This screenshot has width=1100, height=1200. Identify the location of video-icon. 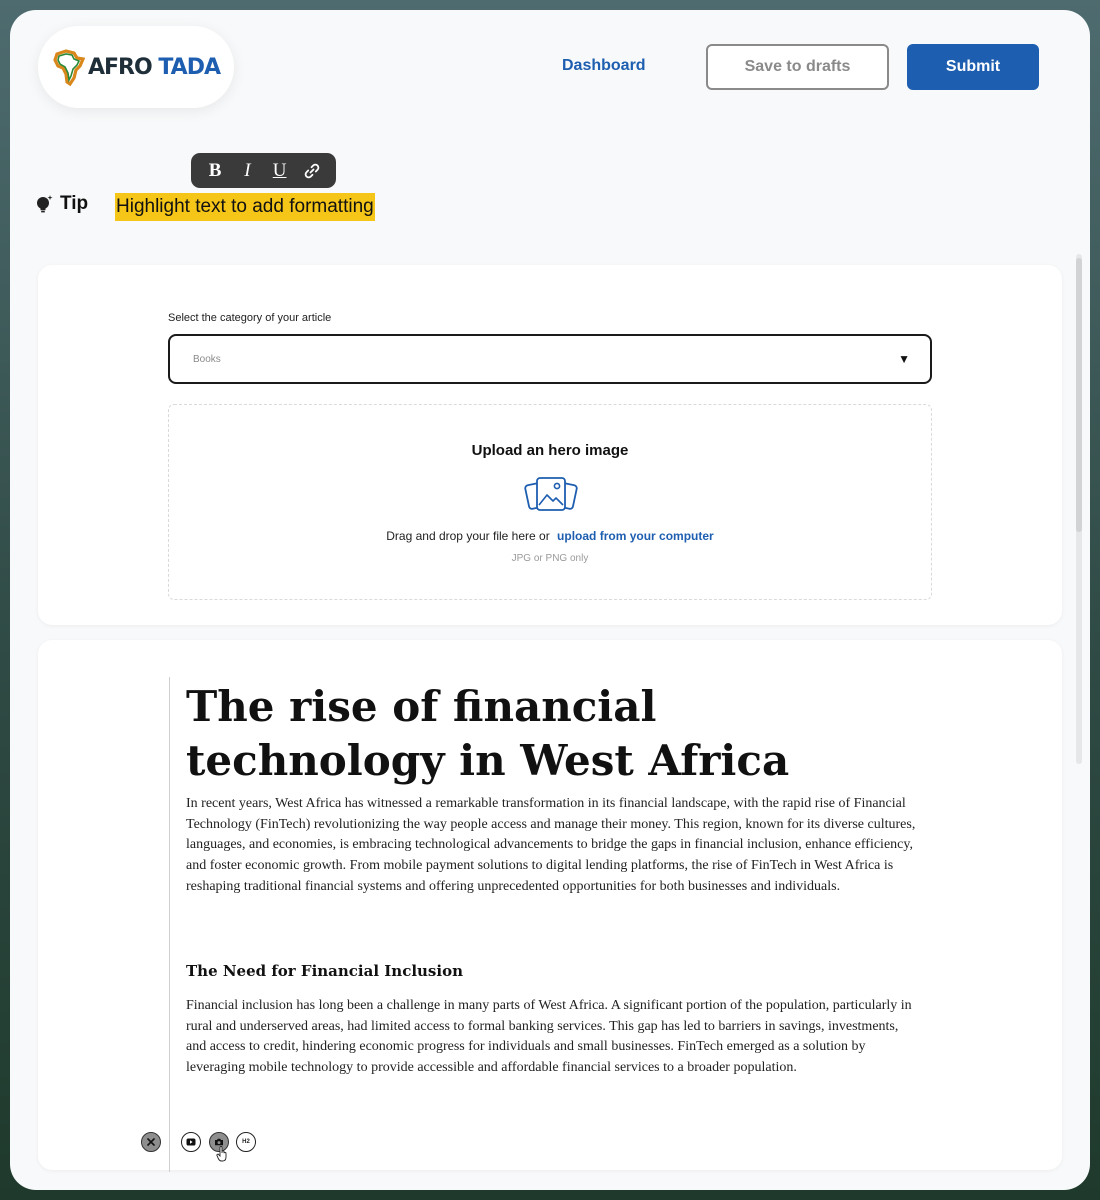
(191, 1142).